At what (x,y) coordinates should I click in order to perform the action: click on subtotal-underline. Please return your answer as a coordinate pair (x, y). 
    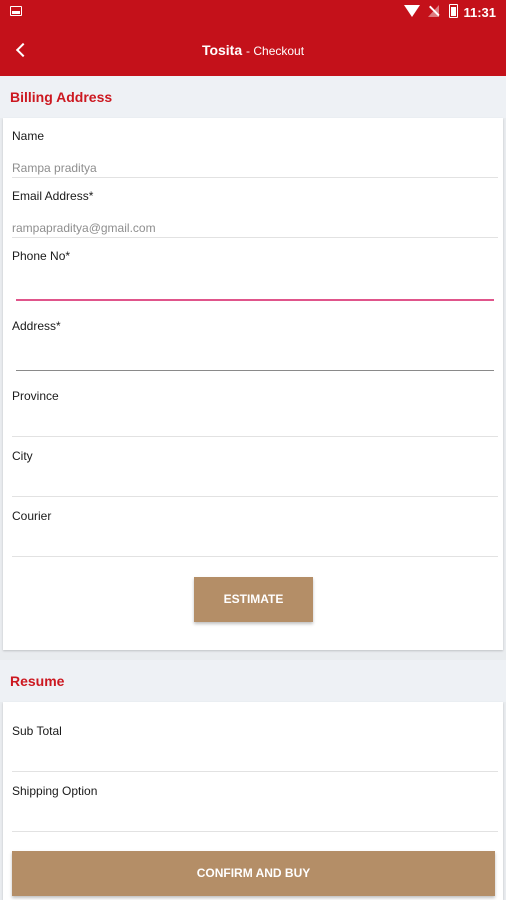
    Looking at the image, I should click on (255, 771).